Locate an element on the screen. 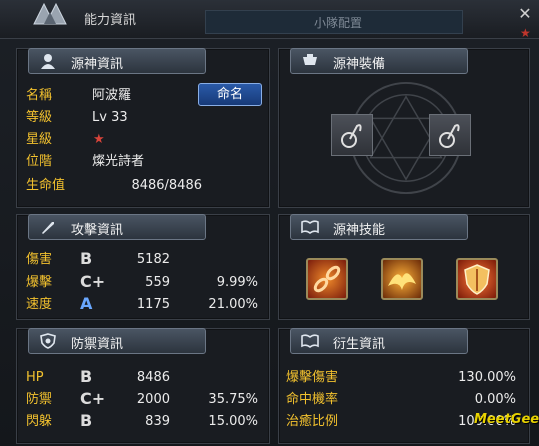 The width and height of the screenshot is (539, 446). equipment-header: 源神裝備 is located at coordinates (379, 61).